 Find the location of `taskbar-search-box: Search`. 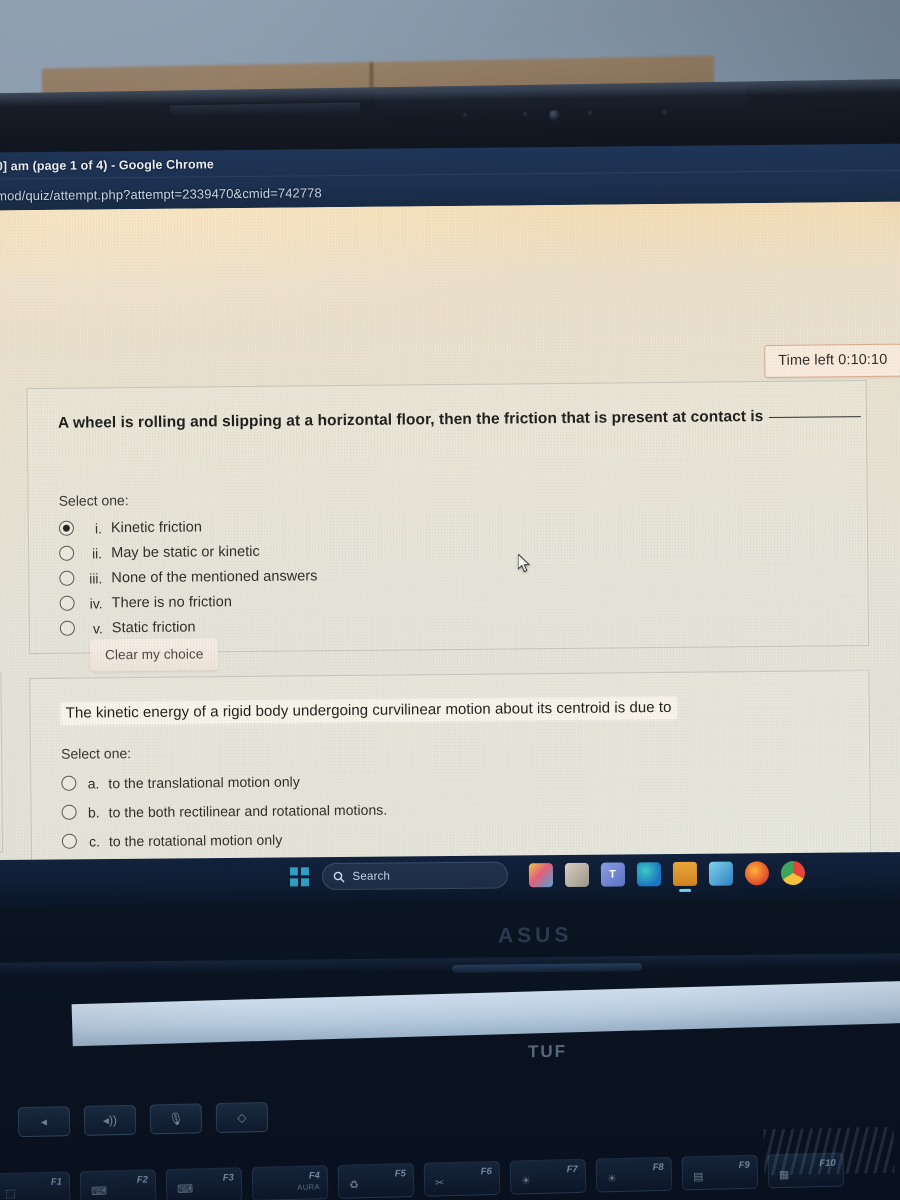

taskbar-search-box: Search is located at coordinates (414, 876).